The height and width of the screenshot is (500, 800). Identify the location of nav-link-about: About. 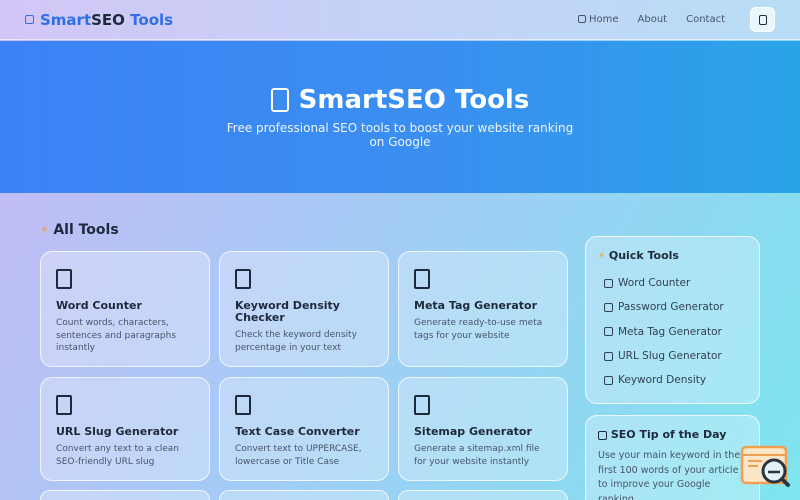
(653, 19).